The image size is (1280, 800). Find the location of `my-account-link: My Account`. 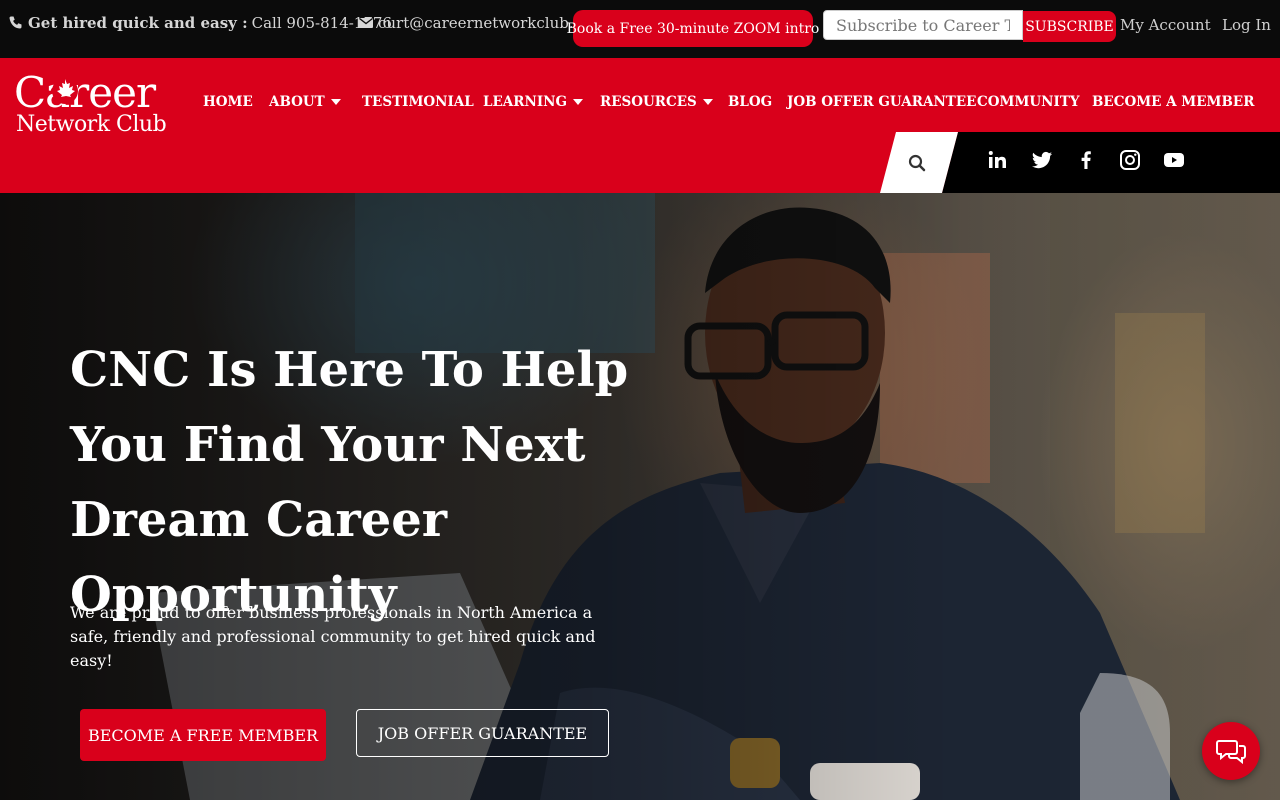

my-account-link: My Account is located at coordinates (1165, 25).